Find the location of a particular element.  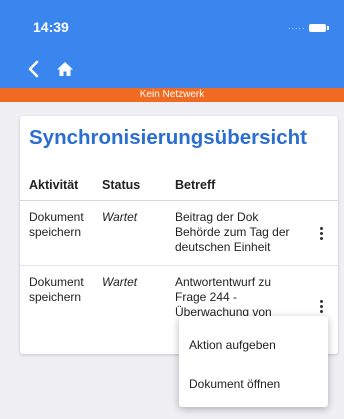

row-divider is located at coordinates (179, 265).